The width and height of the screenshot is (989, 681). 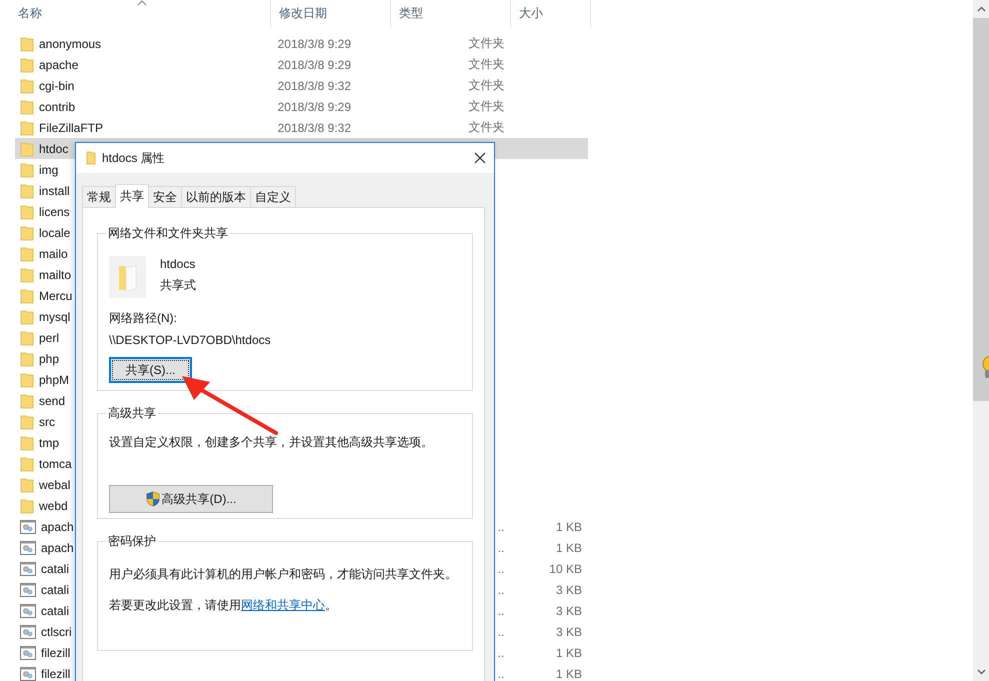 I want to click on file-name: mysql, so click(x=54, y=317).